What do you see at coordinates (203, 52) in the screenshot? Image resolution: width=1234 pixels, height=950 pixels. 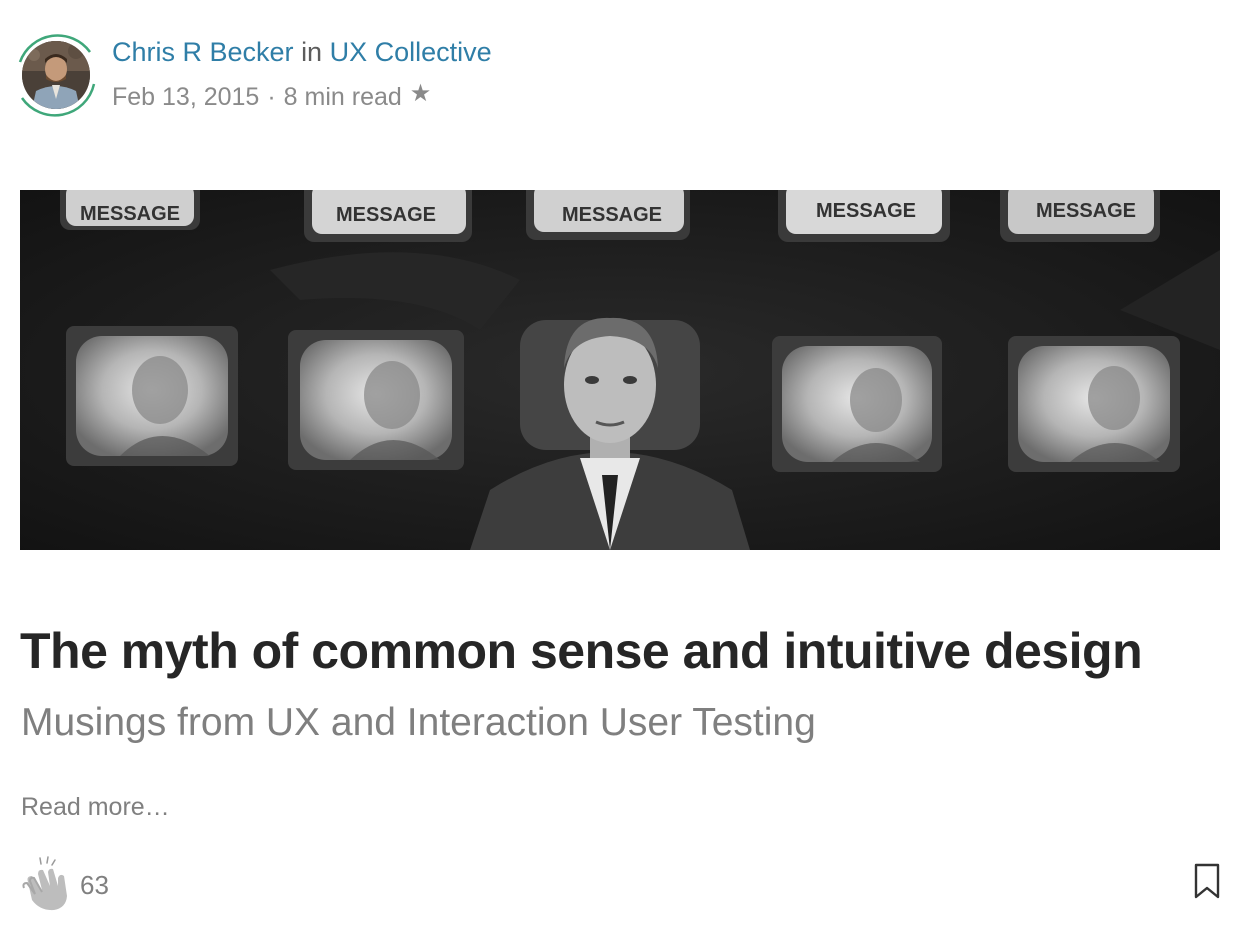 I see `author-name-link: Chris R Becker` at bounding box center [203, 52].